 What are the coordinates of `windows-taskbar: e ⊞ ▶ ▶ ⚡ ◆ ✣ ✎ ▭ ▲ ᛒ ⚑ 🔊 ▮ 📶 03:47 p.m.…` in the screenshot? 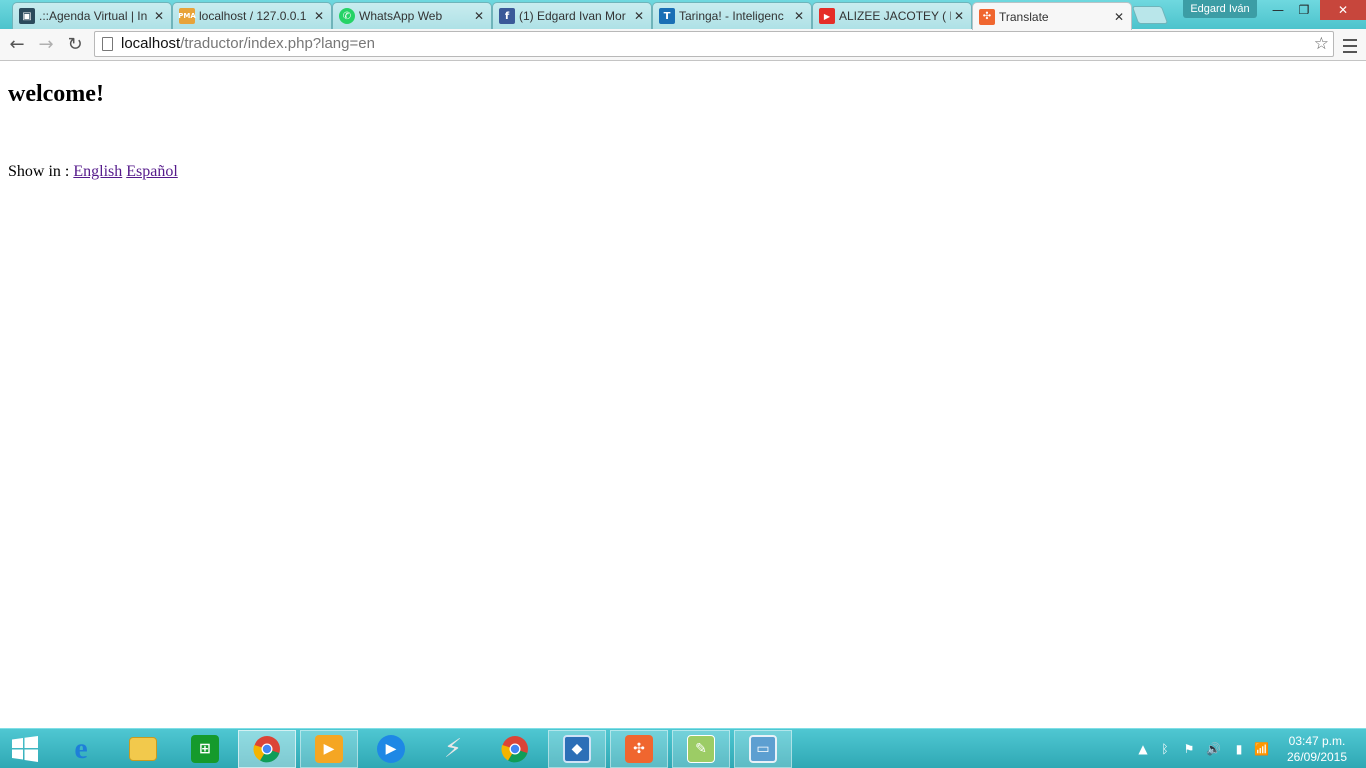 It's located at (683, 748).